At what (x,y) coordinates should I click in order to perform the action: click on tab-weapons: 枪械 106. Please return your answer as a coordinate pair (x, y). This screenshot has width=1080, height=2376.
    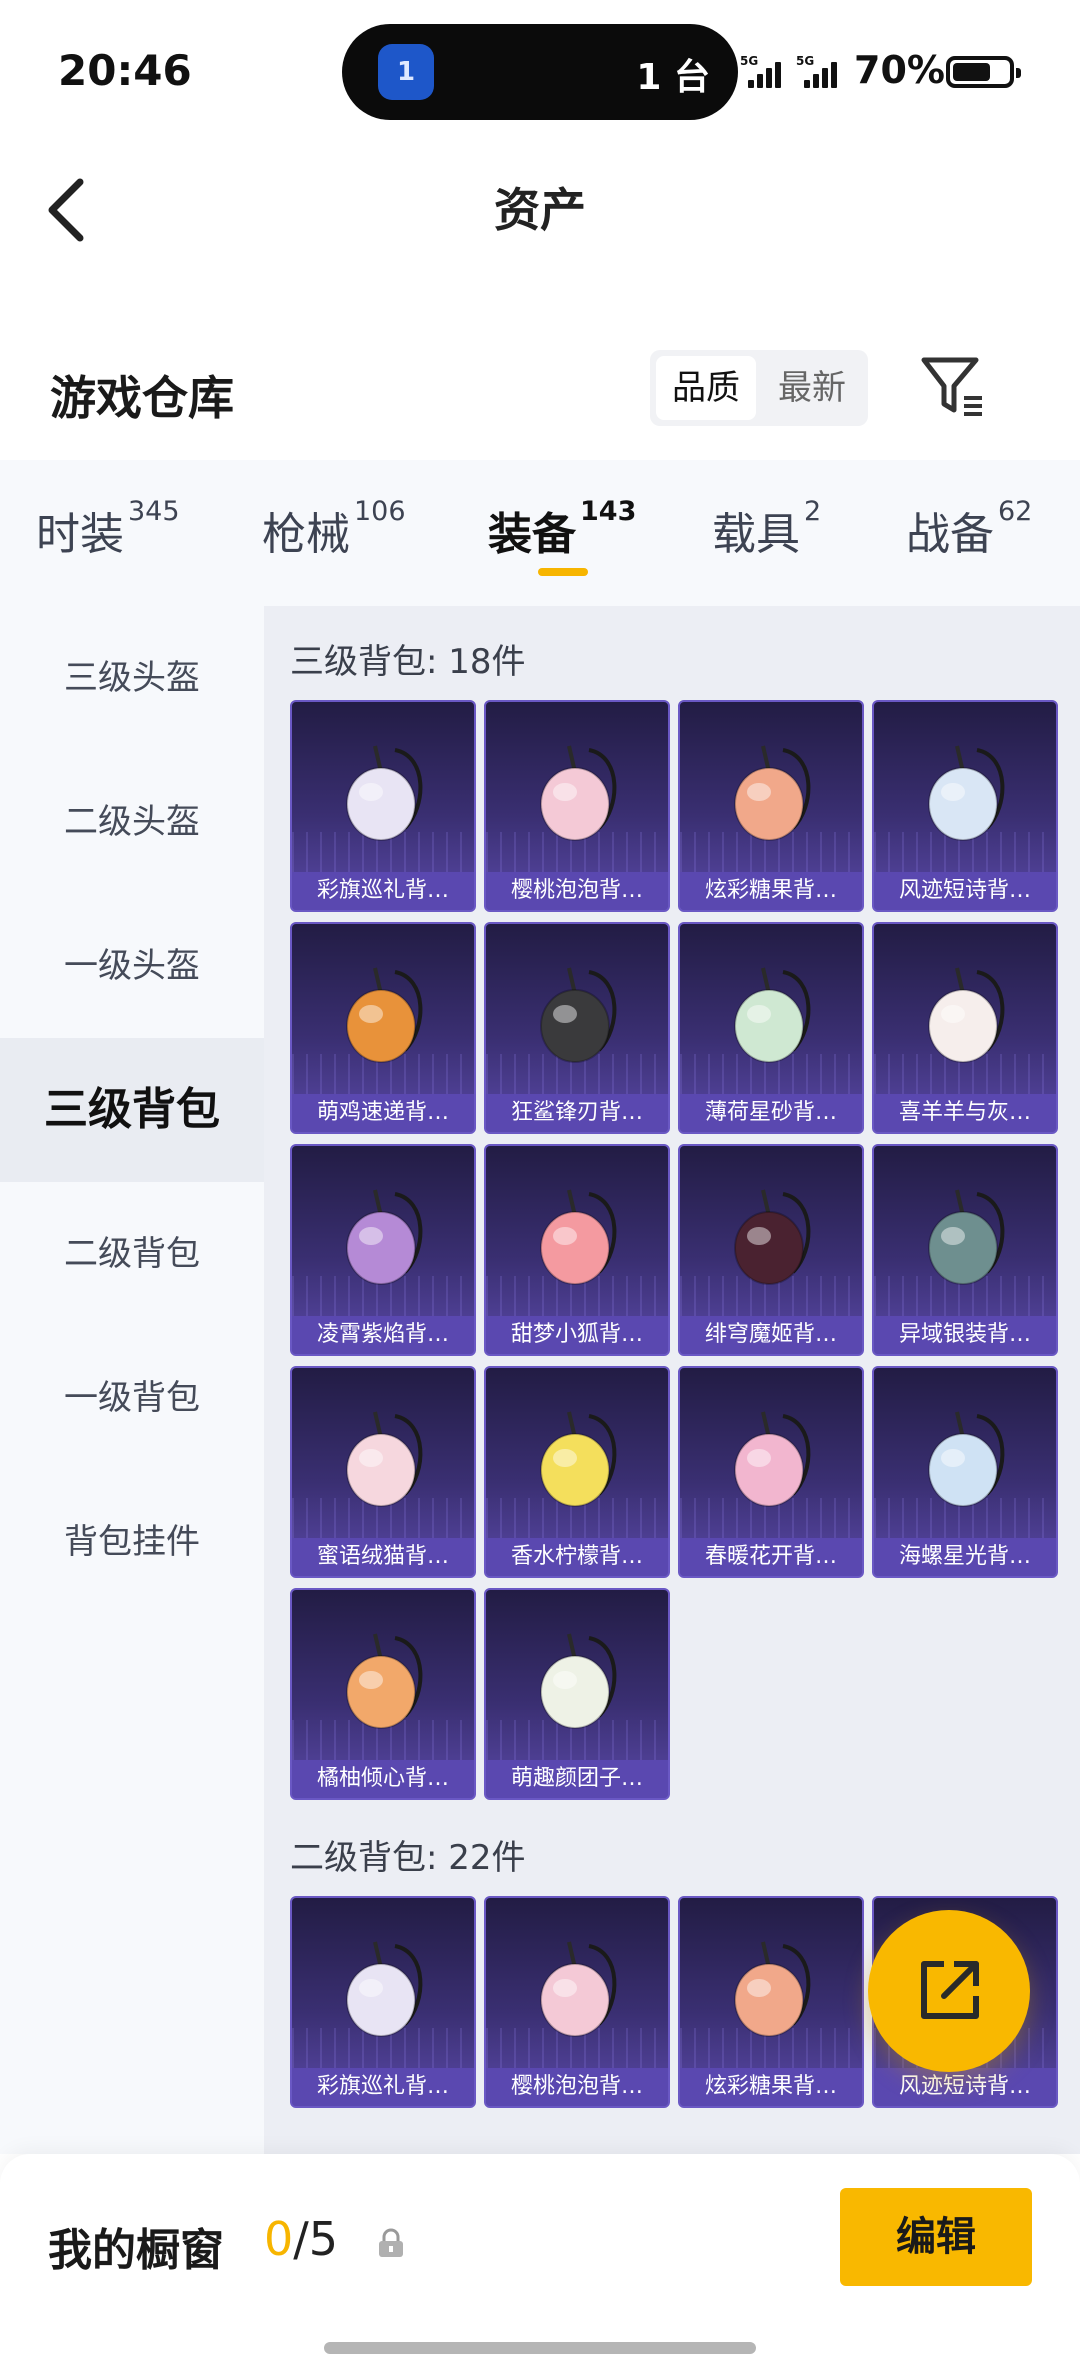
    Looking at the image, I should click on (334, 529).